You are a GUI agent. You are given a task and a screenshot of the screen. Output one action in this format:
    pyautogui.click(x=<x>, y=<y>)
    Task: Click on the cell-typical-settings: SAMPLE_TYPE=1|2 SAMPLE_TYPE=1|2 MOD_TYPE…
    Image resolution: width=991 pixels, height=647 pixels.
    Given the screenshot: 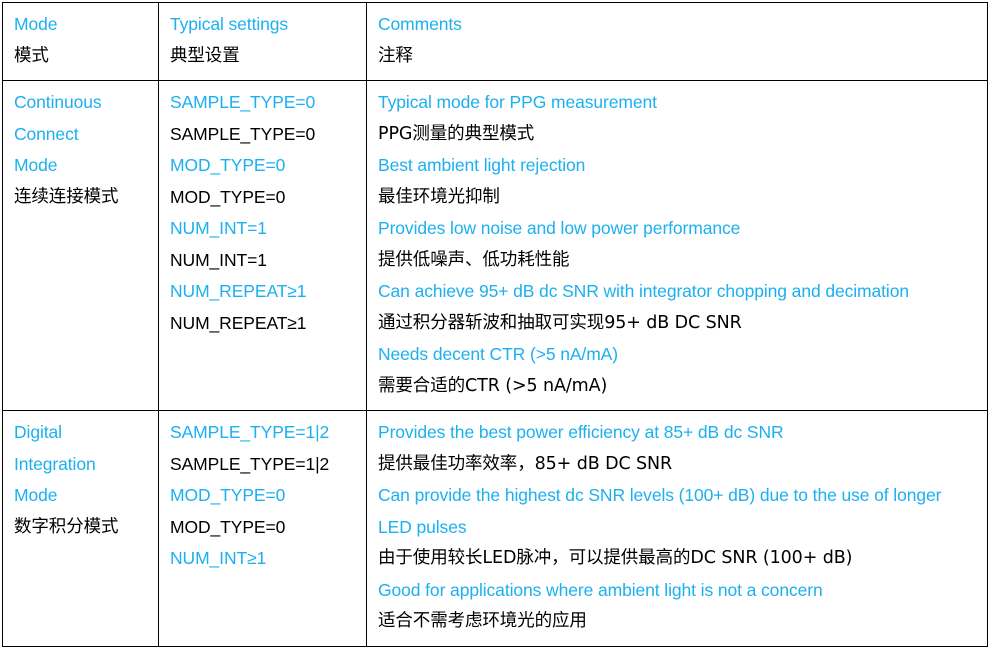 What is the action you would take?
    pyautogui.click(x=262, y=528)
    